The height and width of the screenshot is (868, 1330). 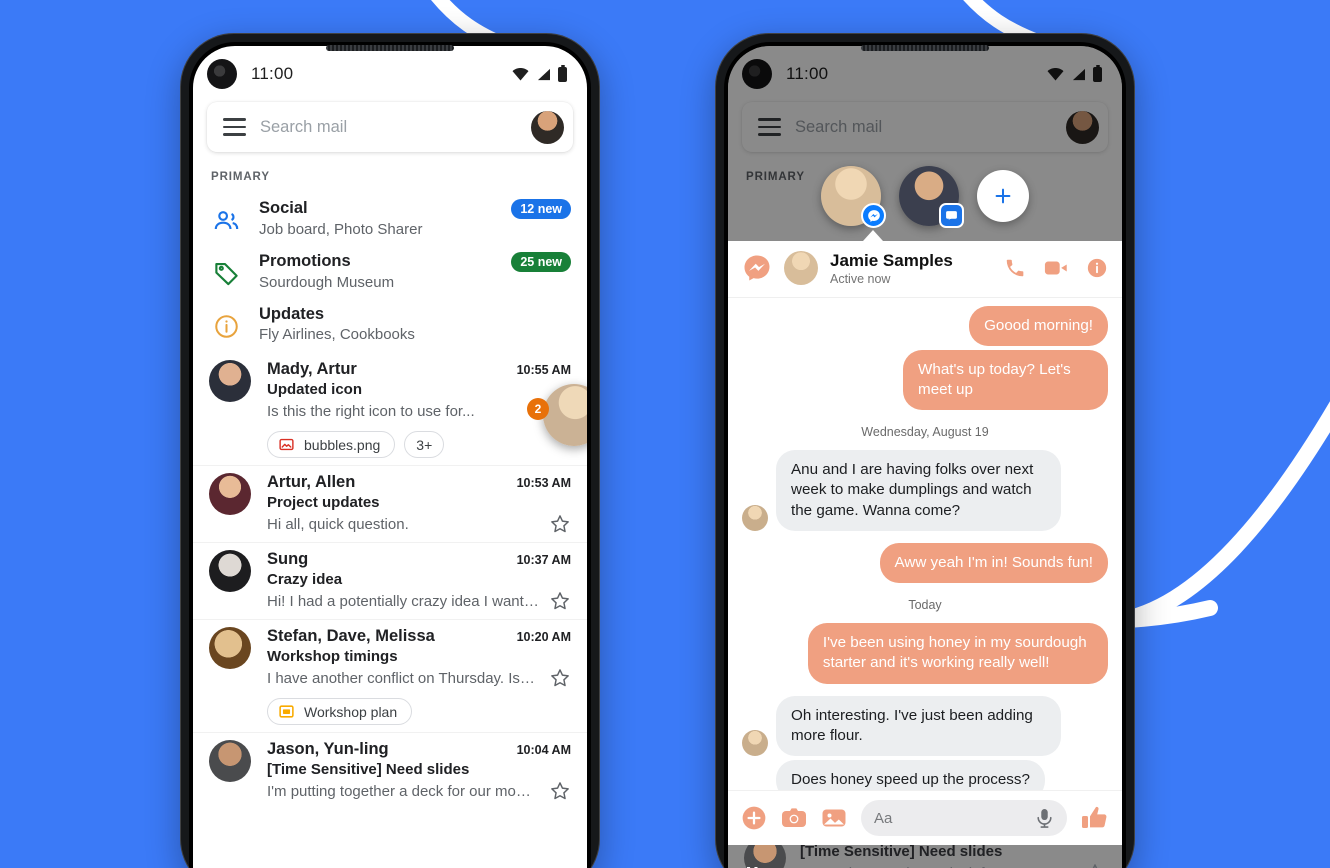 What do you see at coordinates (755, 782) in the screenshot?
I see `avatar-spacer` at bounding box center [755, 782].